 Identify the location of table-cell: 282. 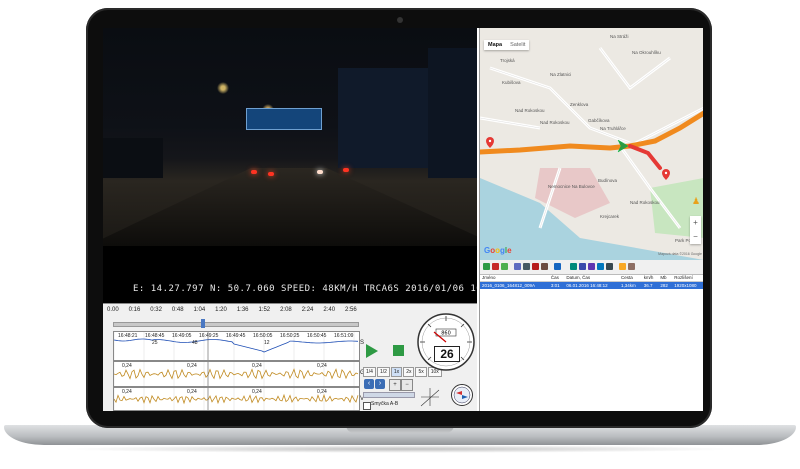
(665, 285).